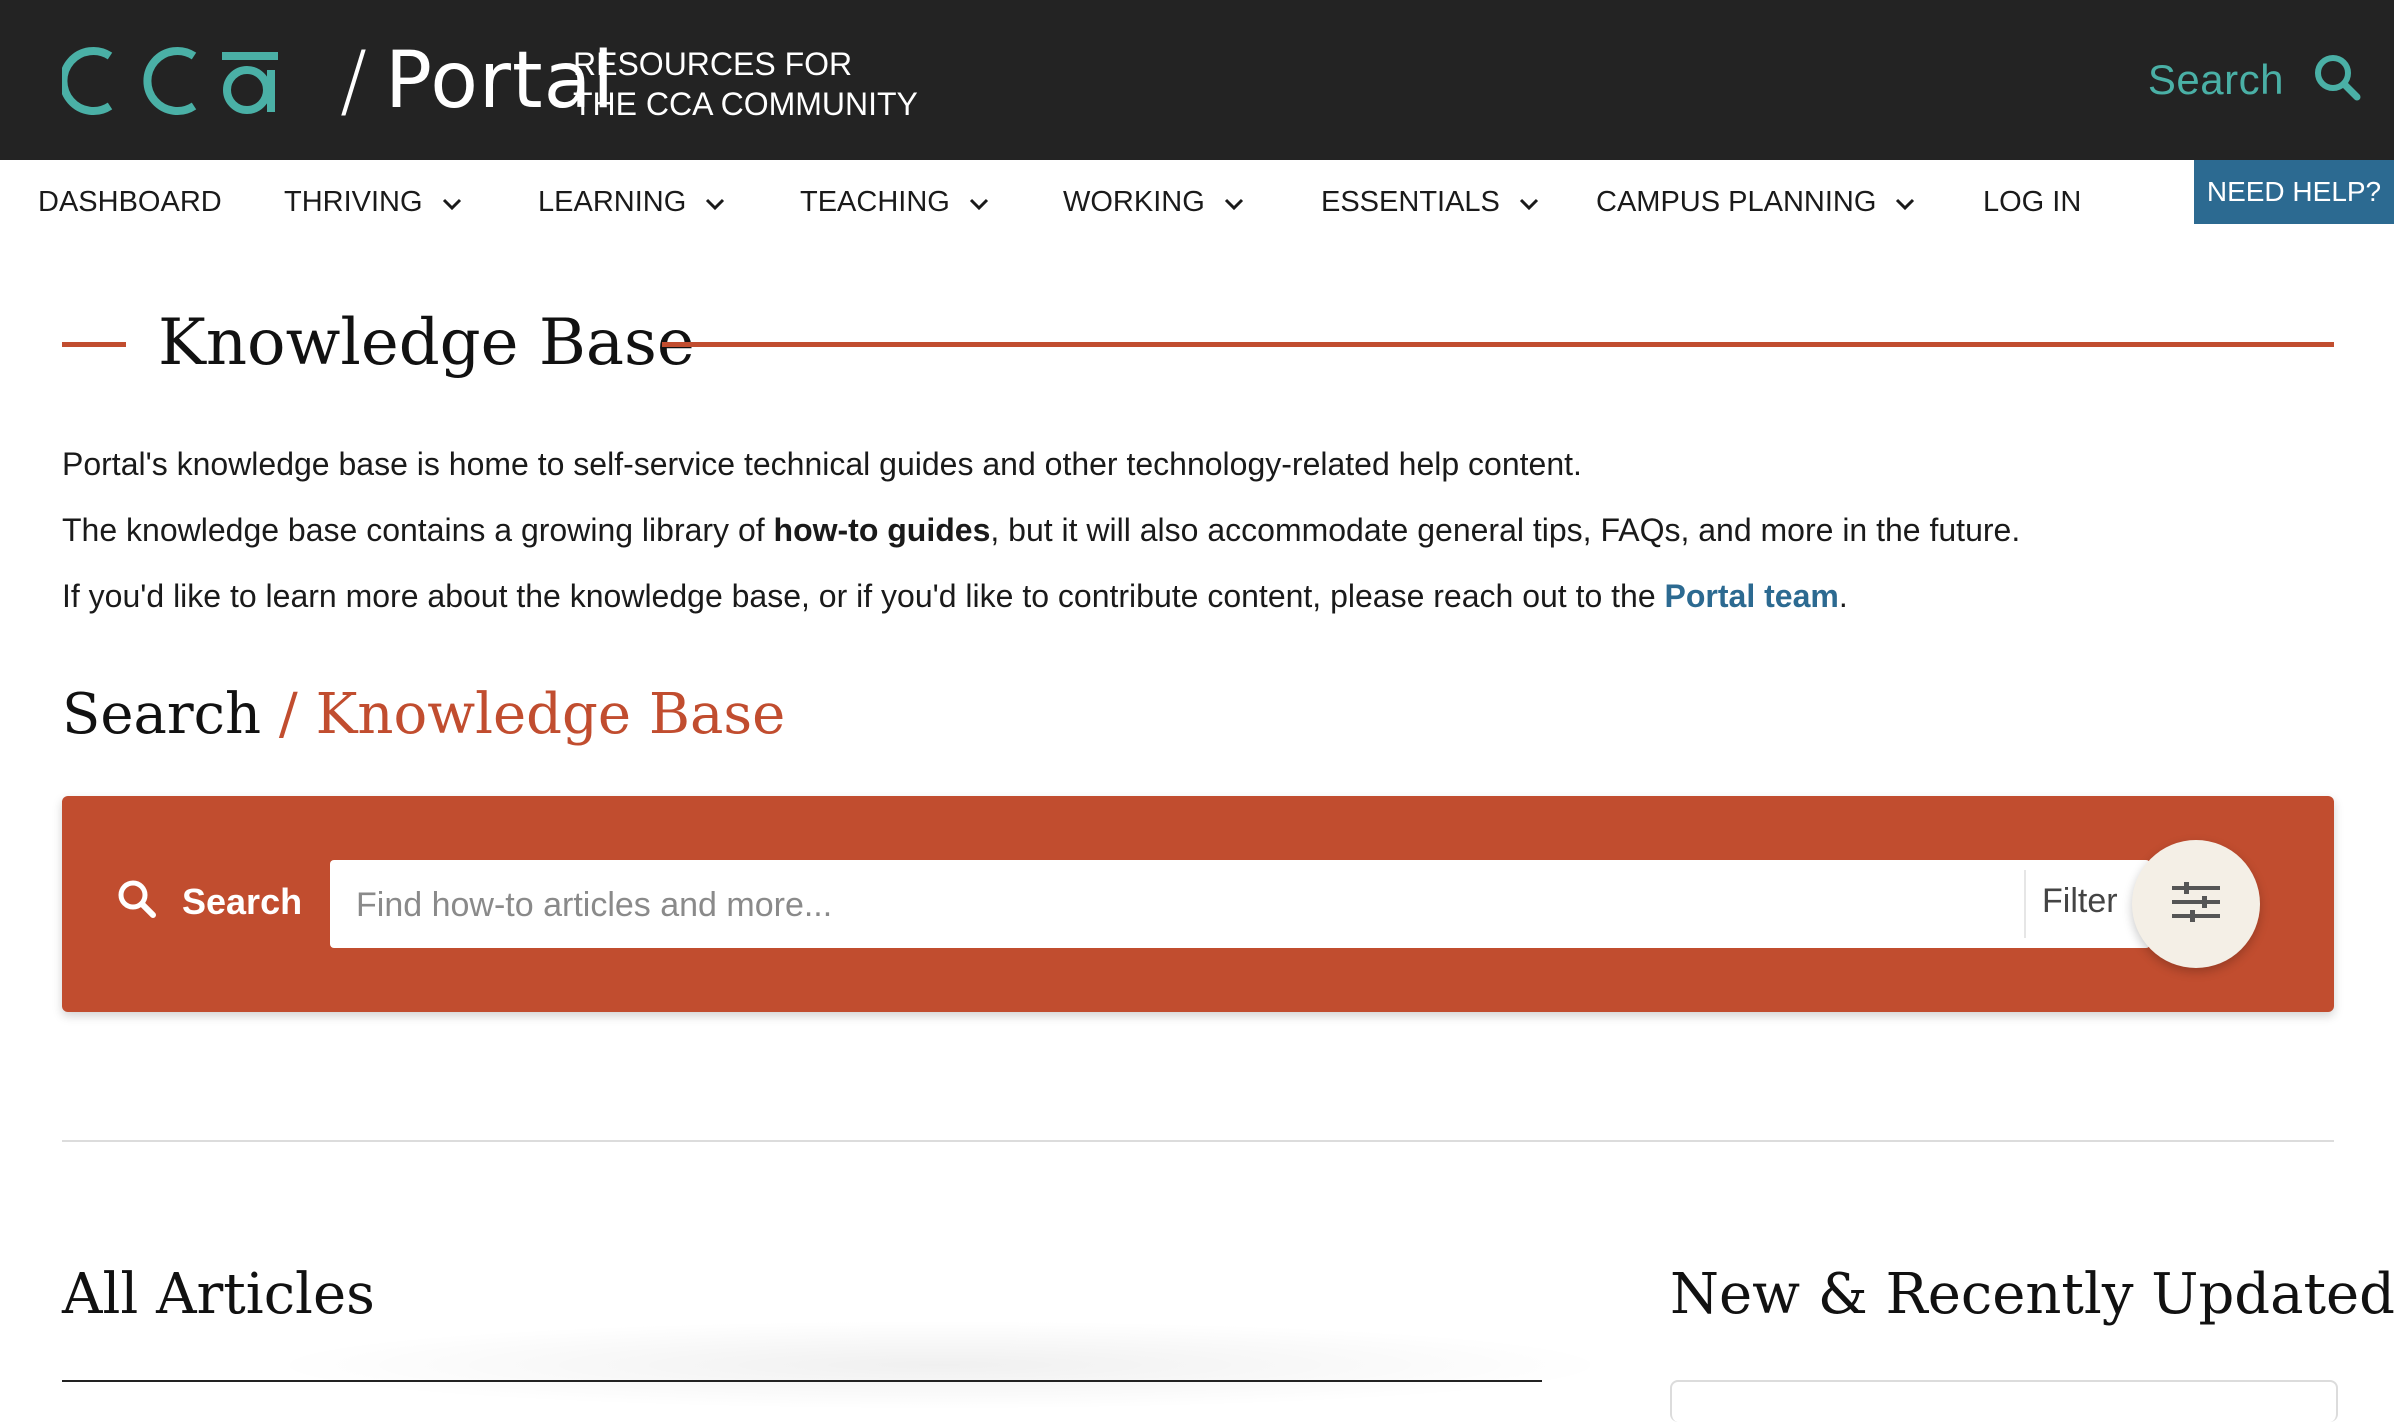 Image resolution: width=2394 pixels, height=1422 pixels. I want to click on filter-toggle-button, so click(2196, 904).